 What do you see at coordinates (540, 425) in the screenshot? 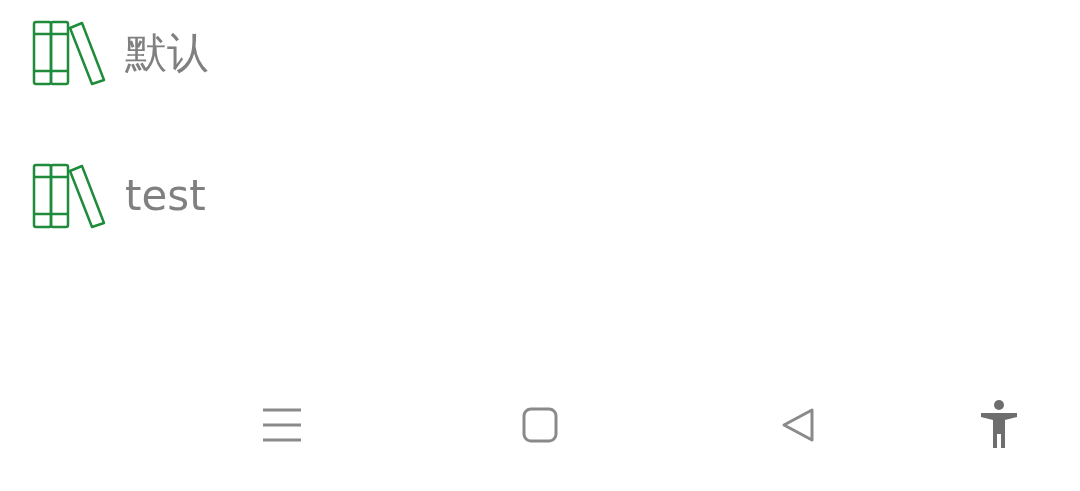
I see `home-icon` at bounding box center [540, 425].